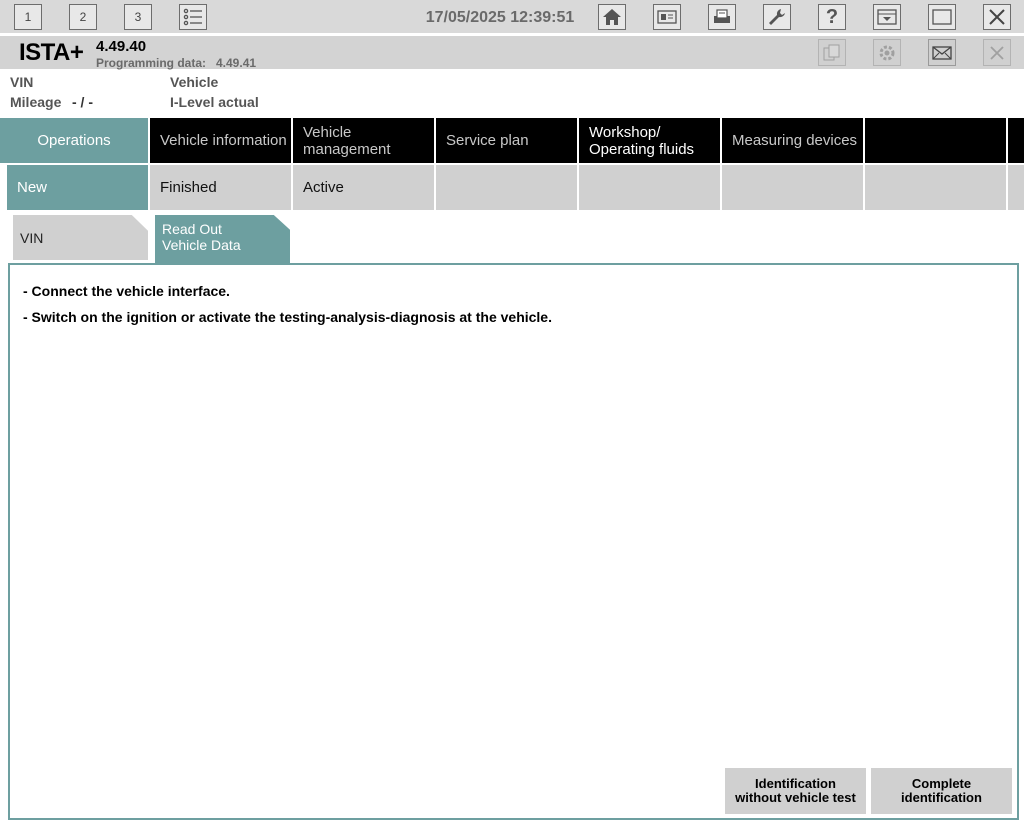  Describe the element at coordinates (936, 140) in the screenshot. I see `tab-empty` at that location.